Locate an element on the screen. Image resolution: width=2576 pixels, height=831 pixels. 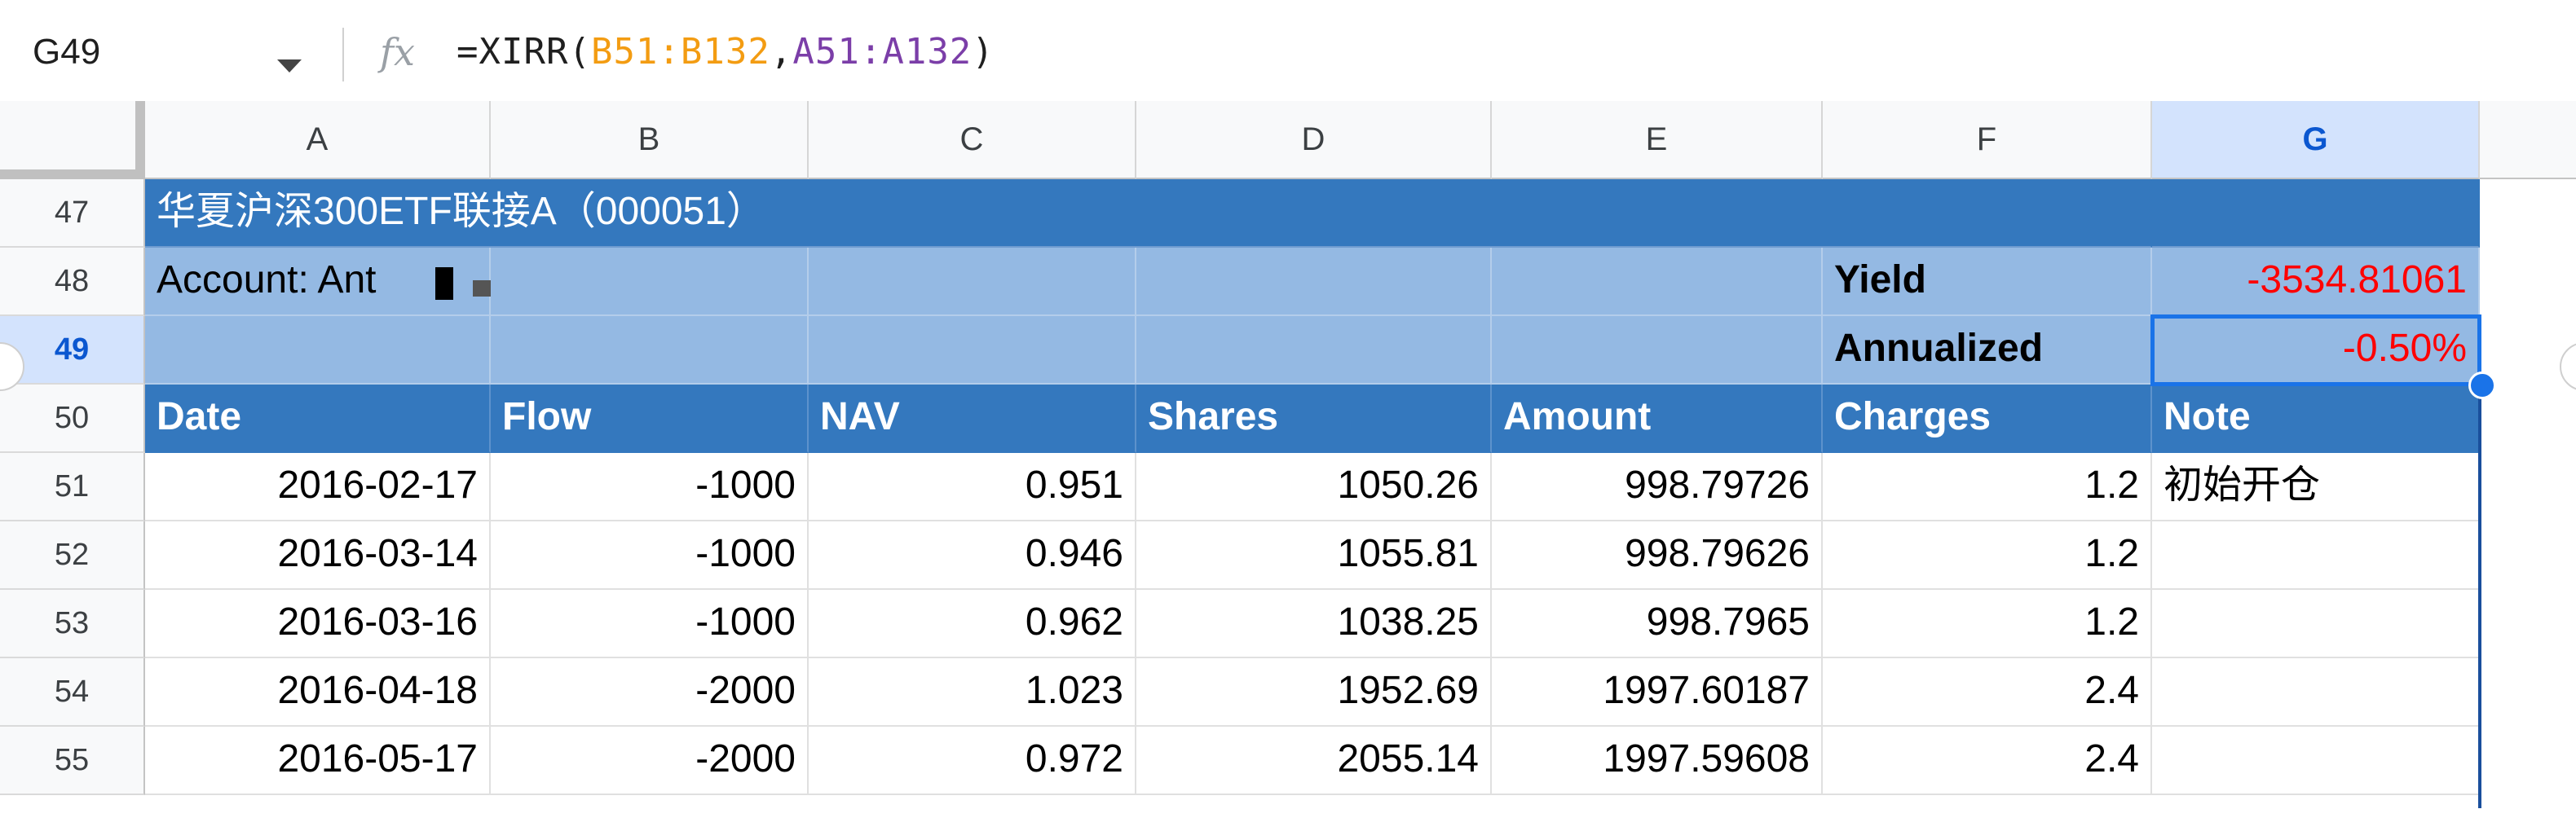
column-header-g: G is located at coordinates (2316, 140).